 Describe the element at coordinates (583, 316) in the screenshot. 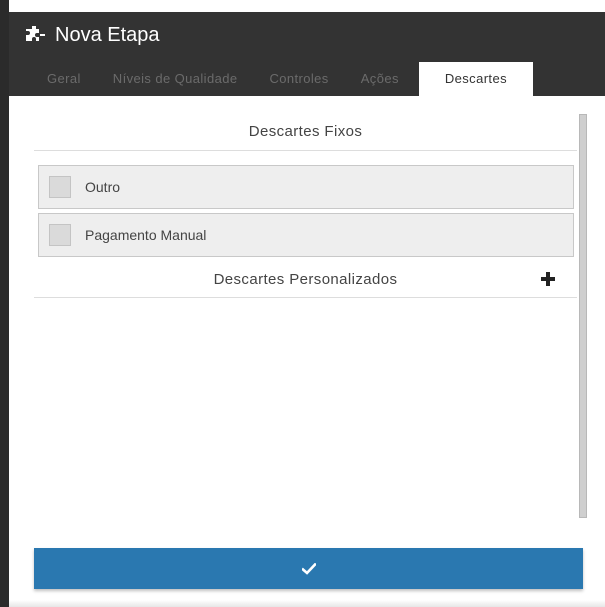

I see `vertical-scrollbar` at that location.